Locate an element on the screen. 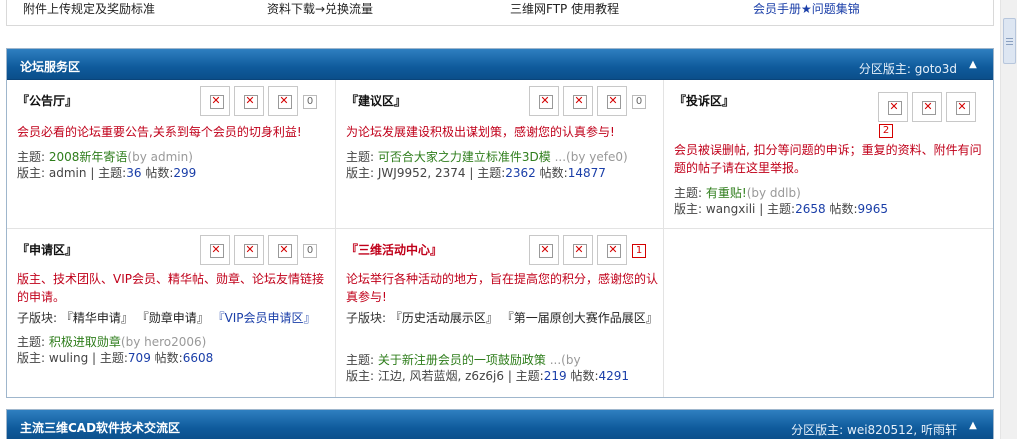 The image size is (1017, 439). last-topic: 主题: 积极进取勋章(by hero2006) is located at coordinates (112, 342).